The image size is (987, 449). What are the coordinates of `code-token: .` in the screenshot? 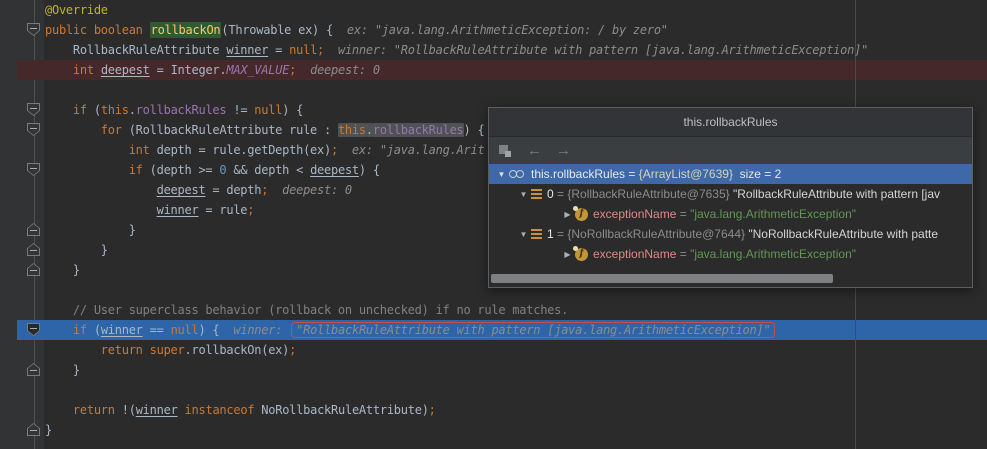 It's located at (369, 130).